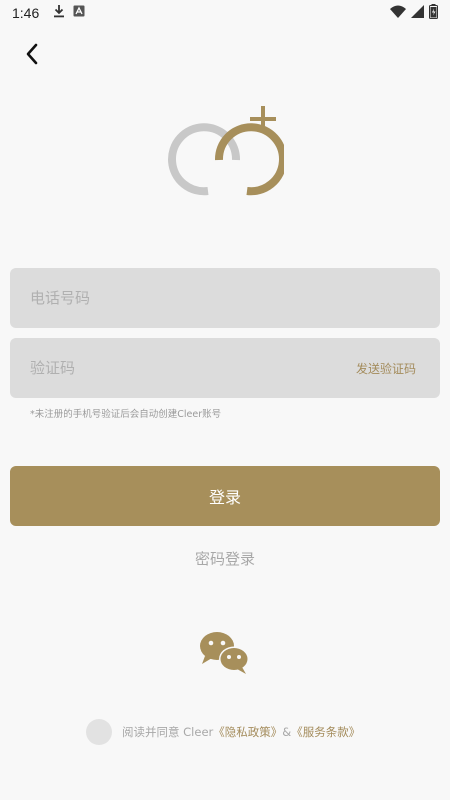 This screenshot has width=450, height=800. What do you see at coordinates (398, 13) in the screenshot?
I see `wifi-icon` at bounding box center [398, 13].